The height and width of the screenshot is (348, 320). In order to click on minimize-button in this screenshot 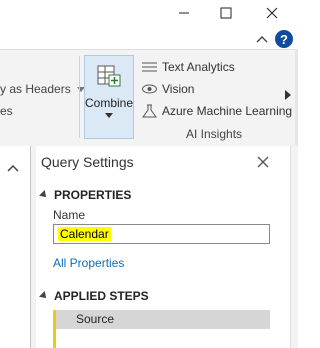, I will do `click(184, 13)`.